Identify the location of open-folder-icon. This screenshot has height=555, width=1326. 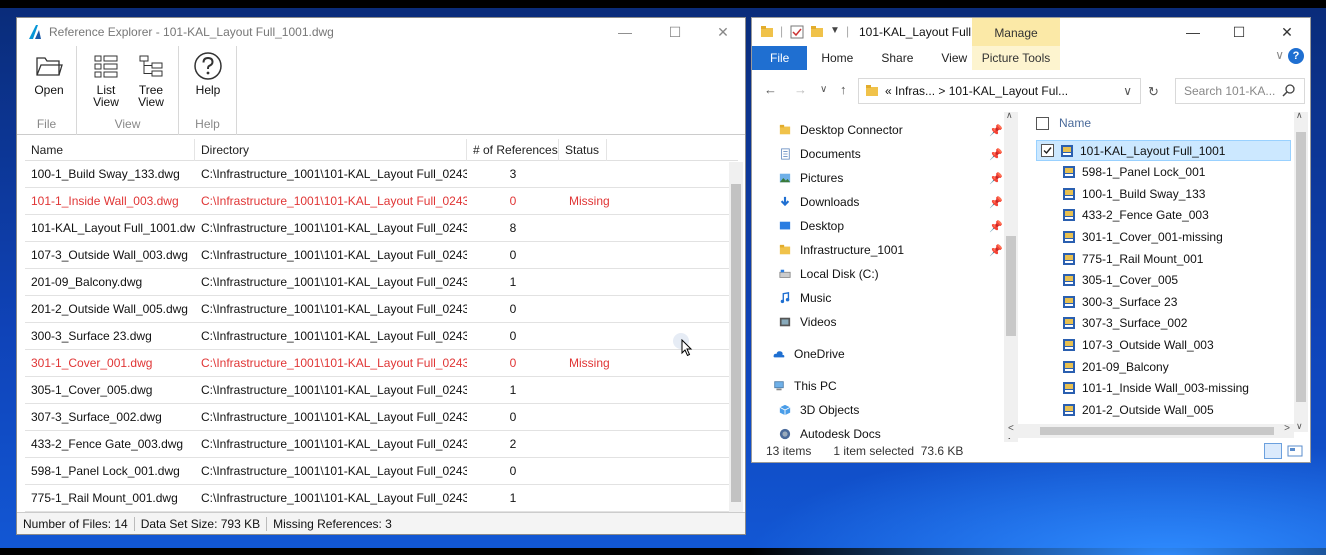
(49, 66).